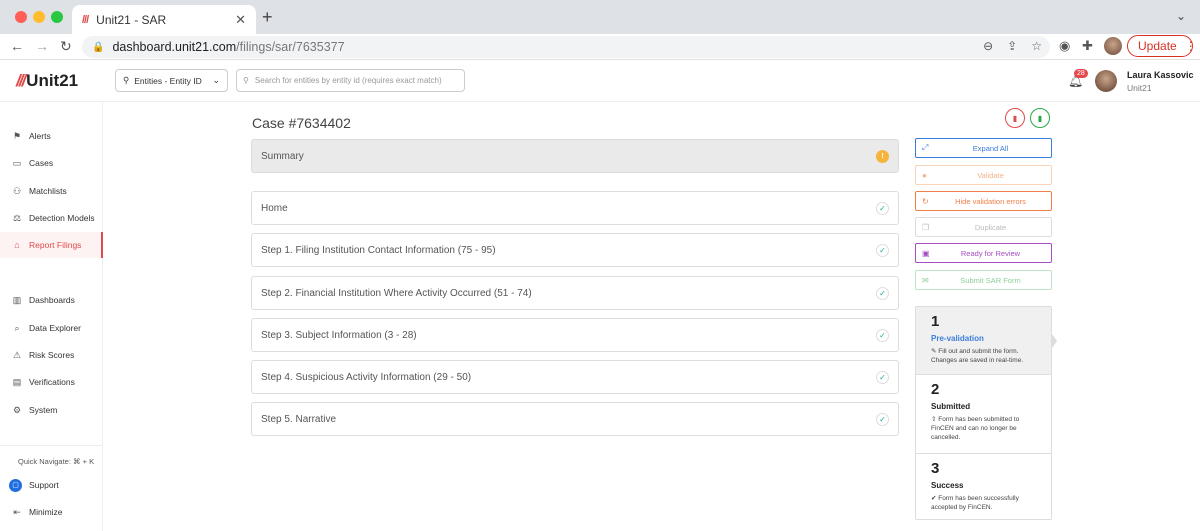 The image size is (1200, 531). What do you see at coordinates (1190, 46) in the screenshot?
I see `kebab-menu-icon: ⋮` at bounding box center [1190, 46].